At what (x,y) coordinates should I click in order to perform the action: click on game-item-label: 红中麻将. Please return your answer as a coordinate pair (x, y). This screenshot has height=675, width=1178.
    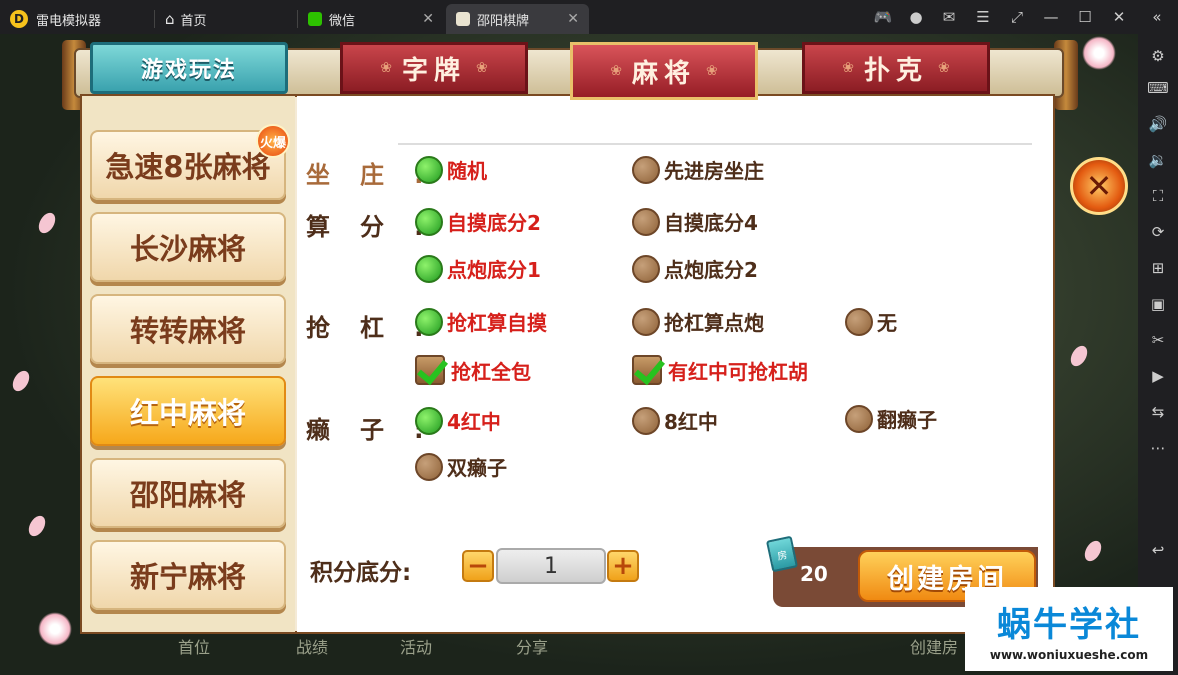
    Looking at the image, I should click on (187, 413).